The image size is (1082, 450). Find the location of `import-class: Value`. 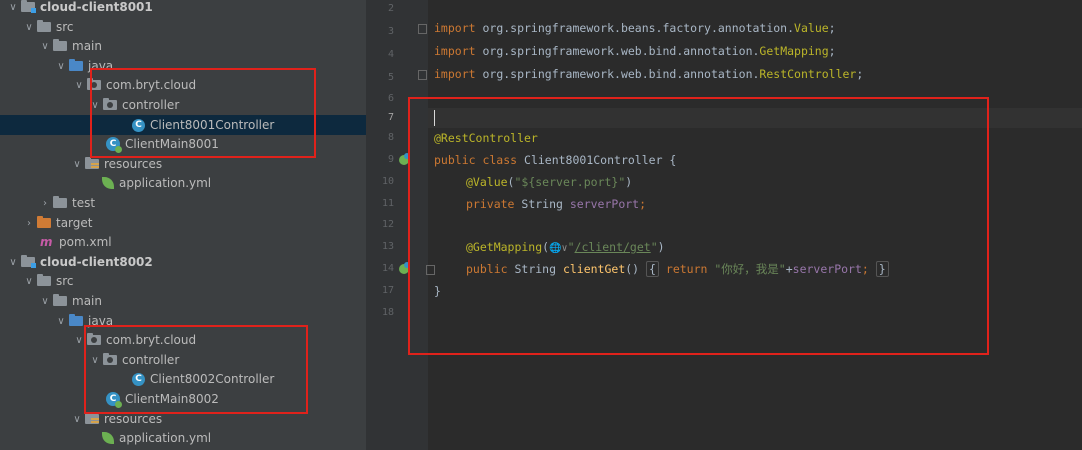

import-class: Value is located at coordinates (811, 28).